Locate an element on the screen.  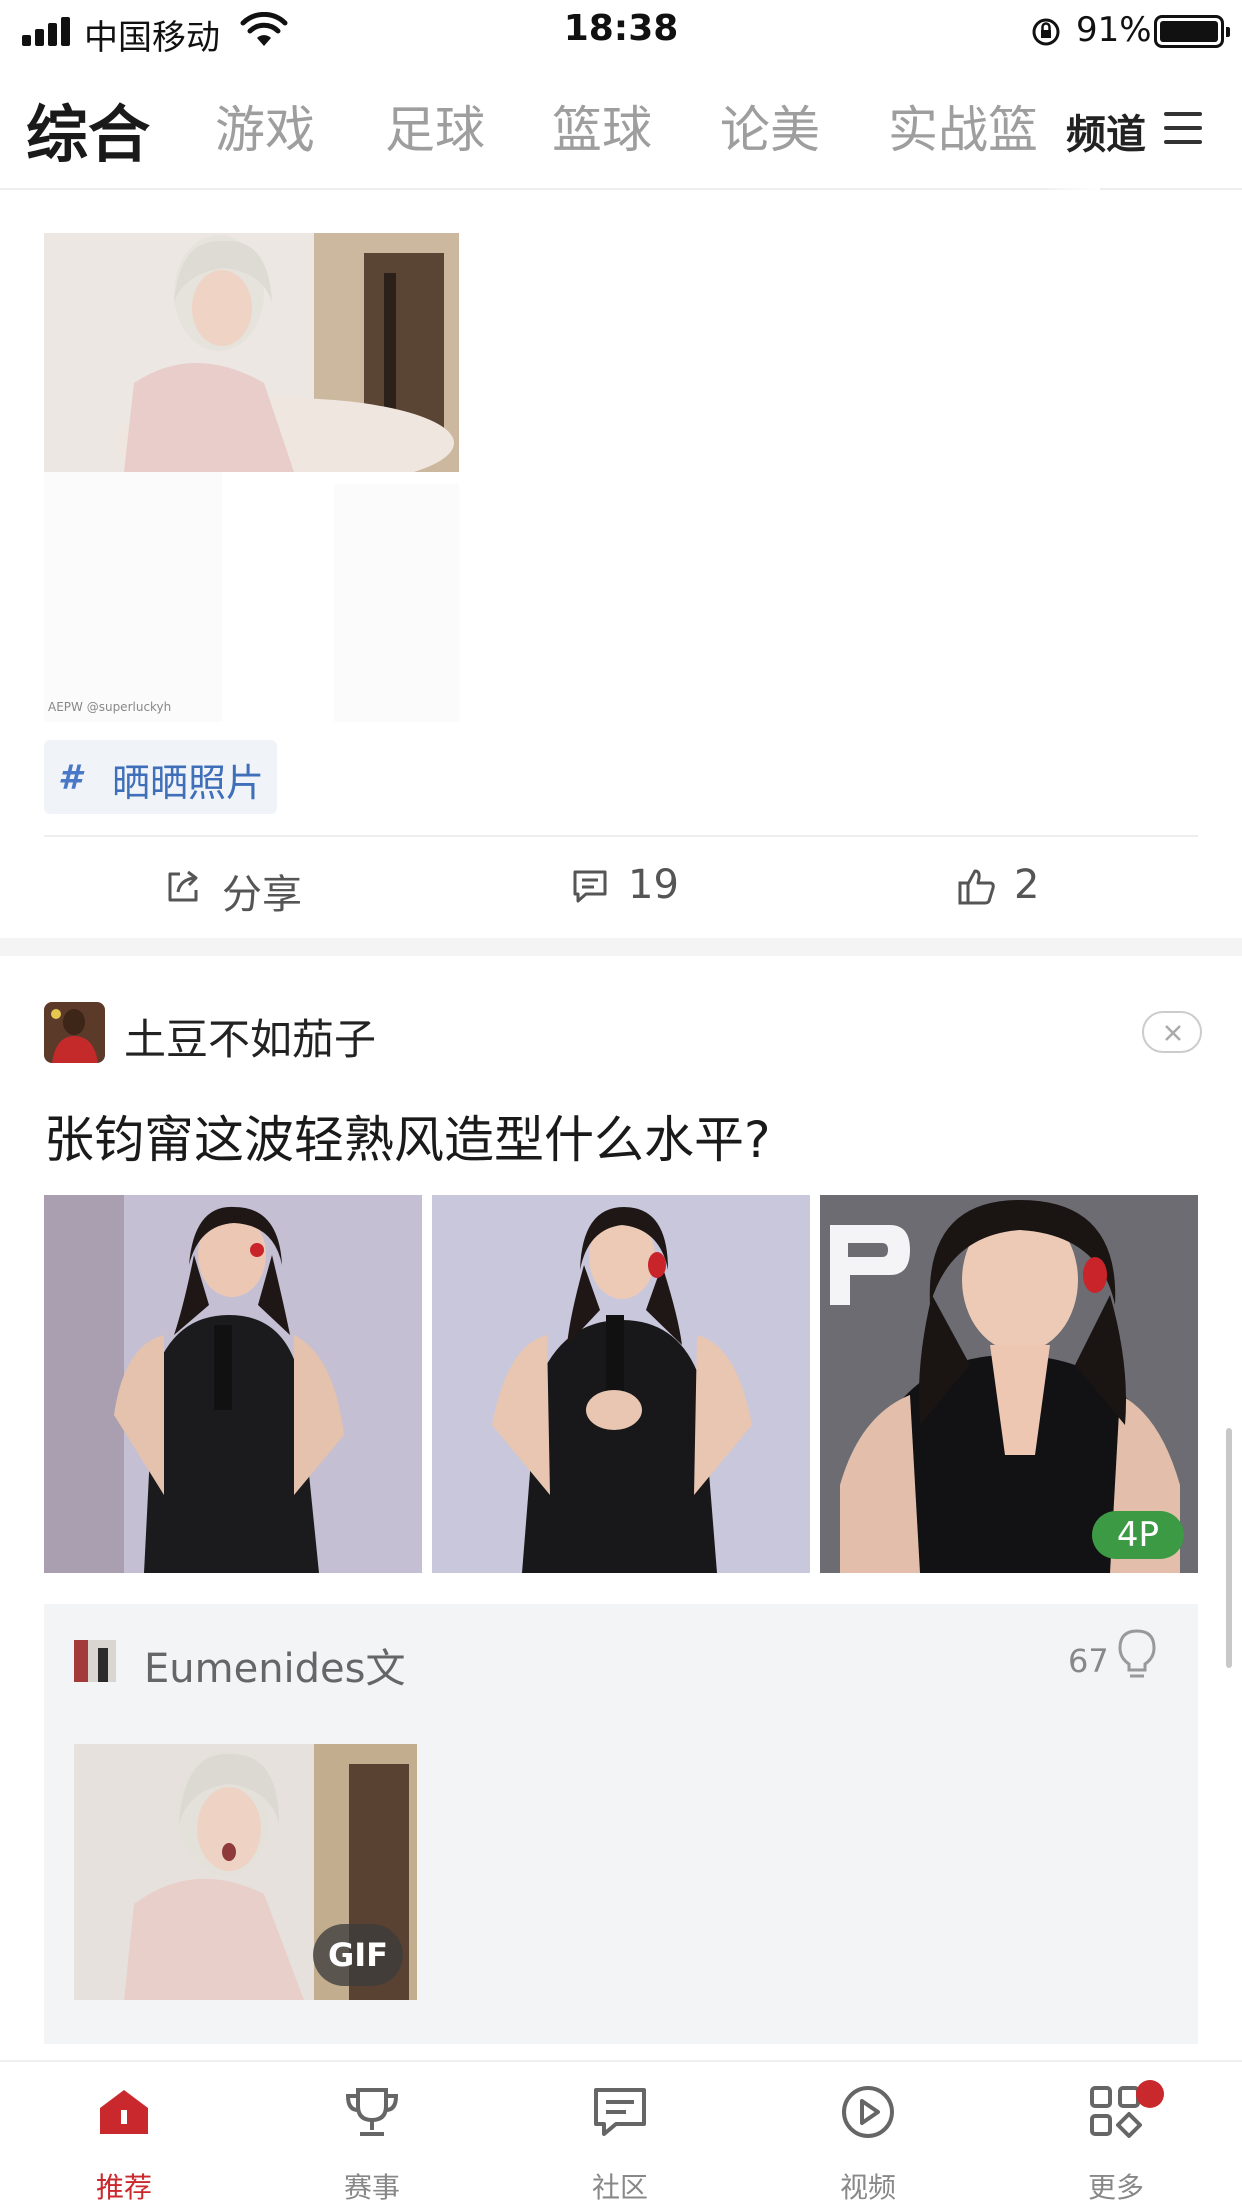
gif-badge: GIF is located at coordinates (358, 1955).